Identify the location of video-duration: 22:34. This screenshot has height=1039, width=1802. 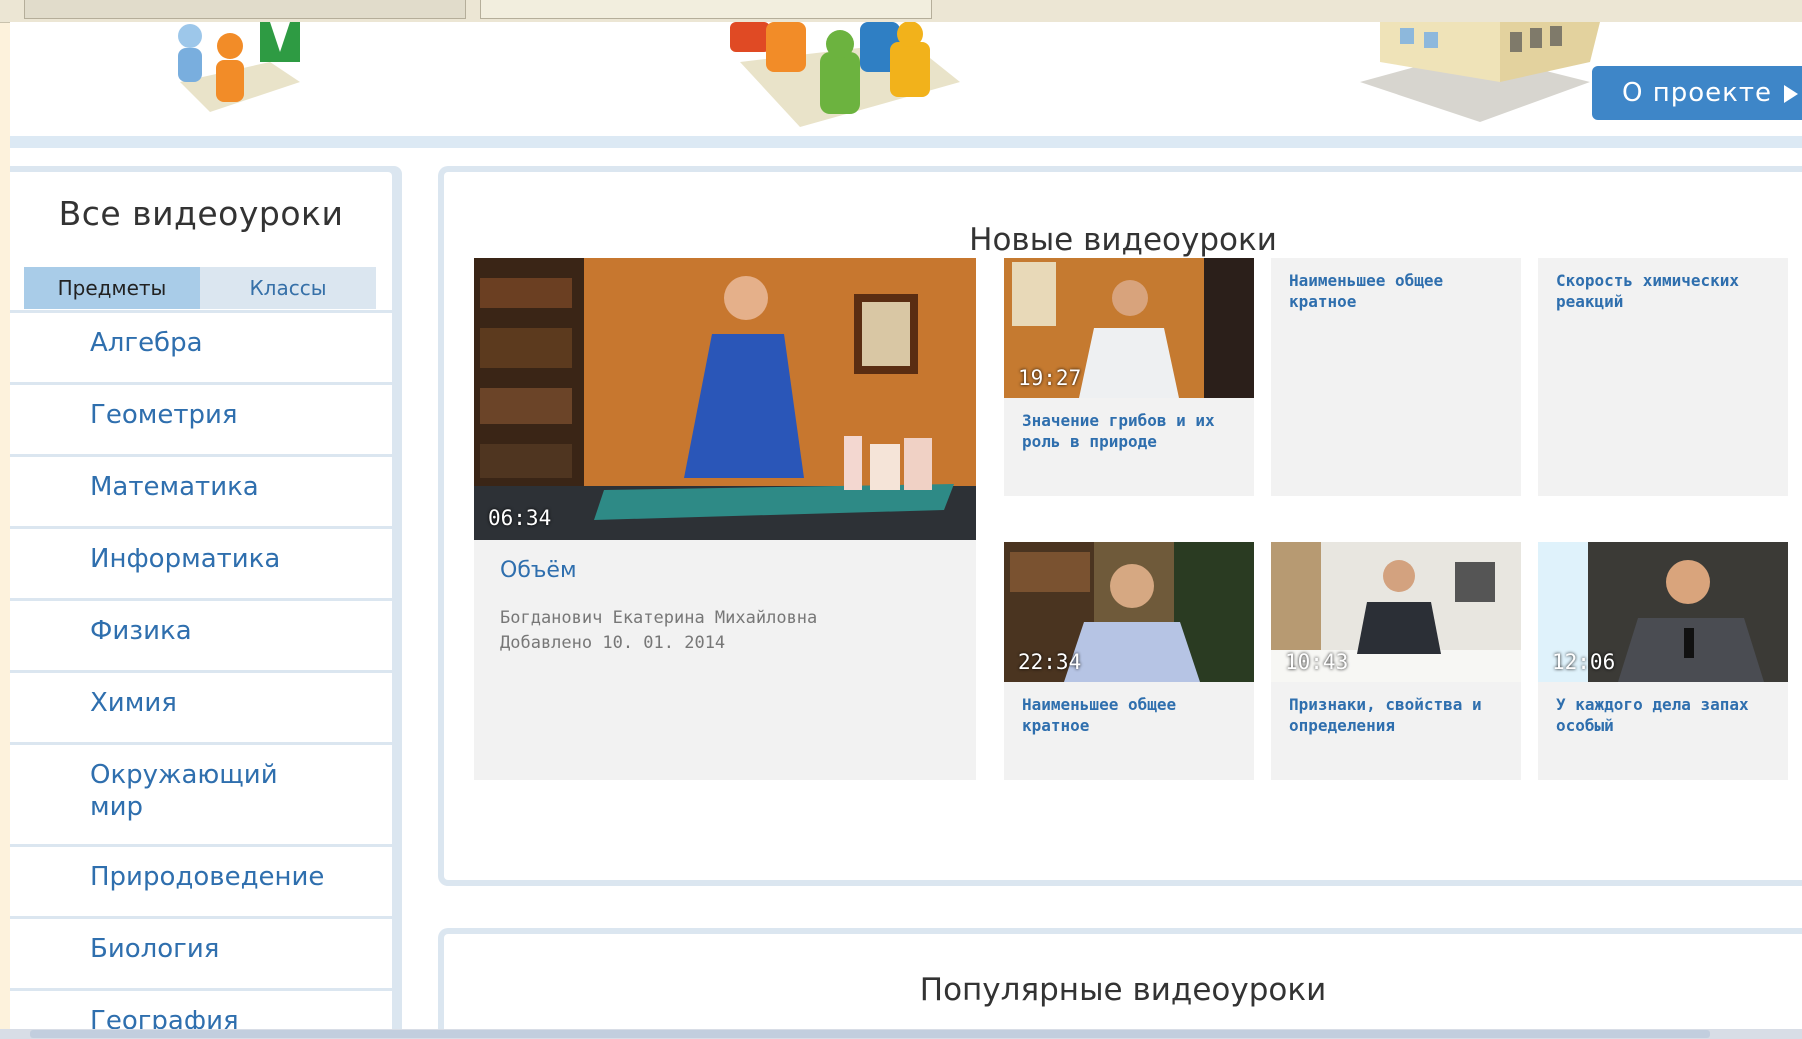
(1050, 662).